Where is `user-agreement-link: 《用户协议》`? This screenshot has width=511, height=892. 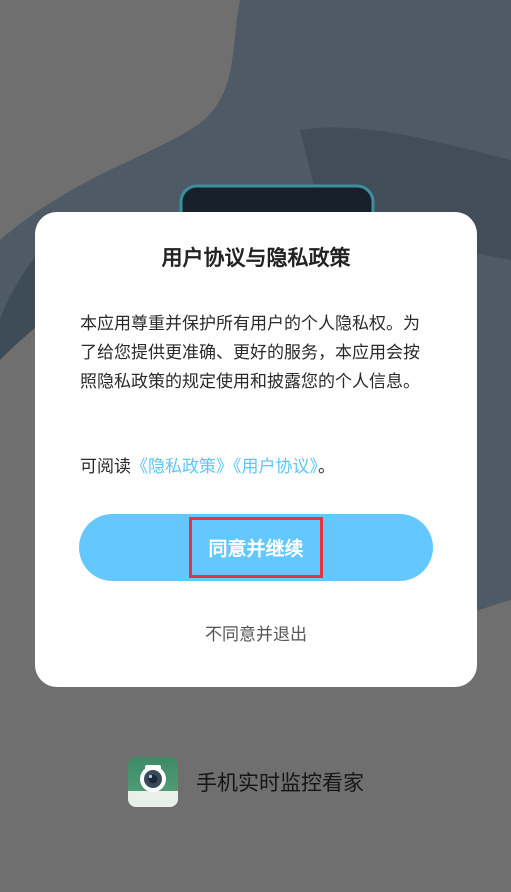 user-agreement-link: 《用户协议》 is located at coordinates (275, 467).